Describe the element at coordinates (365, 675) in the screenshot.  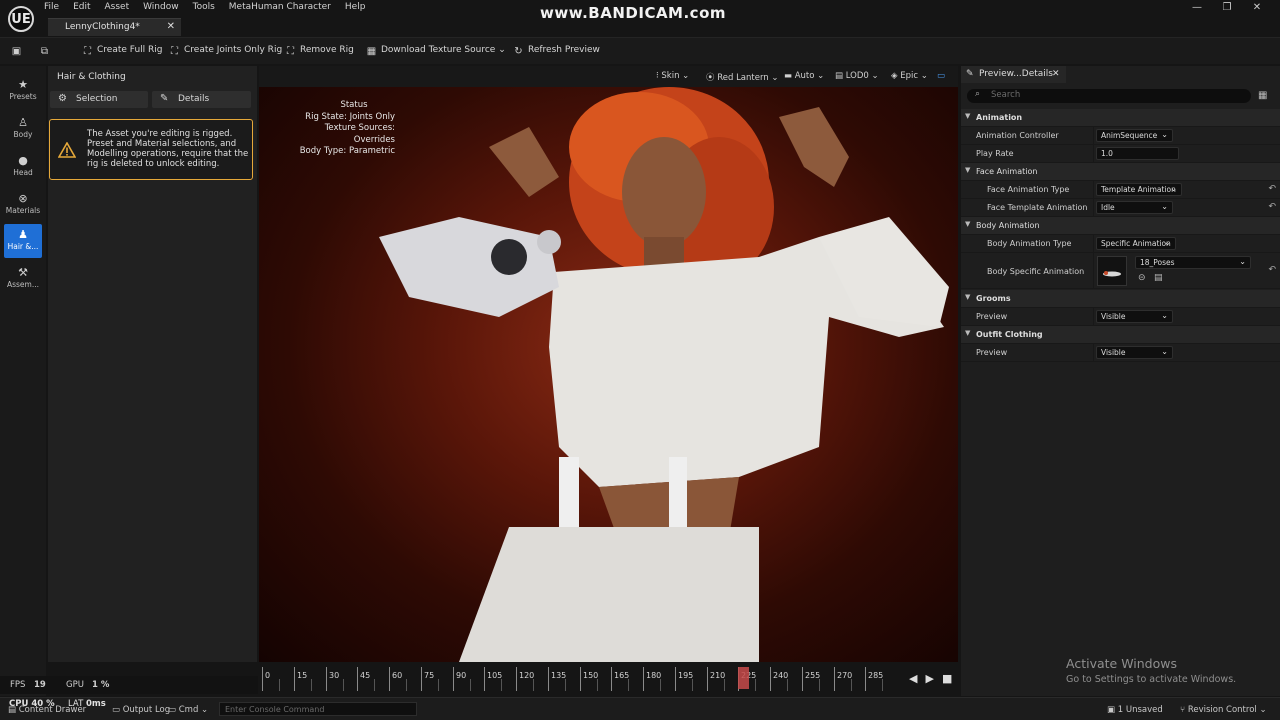
I see `timeline-tick-label: 45` at that location.